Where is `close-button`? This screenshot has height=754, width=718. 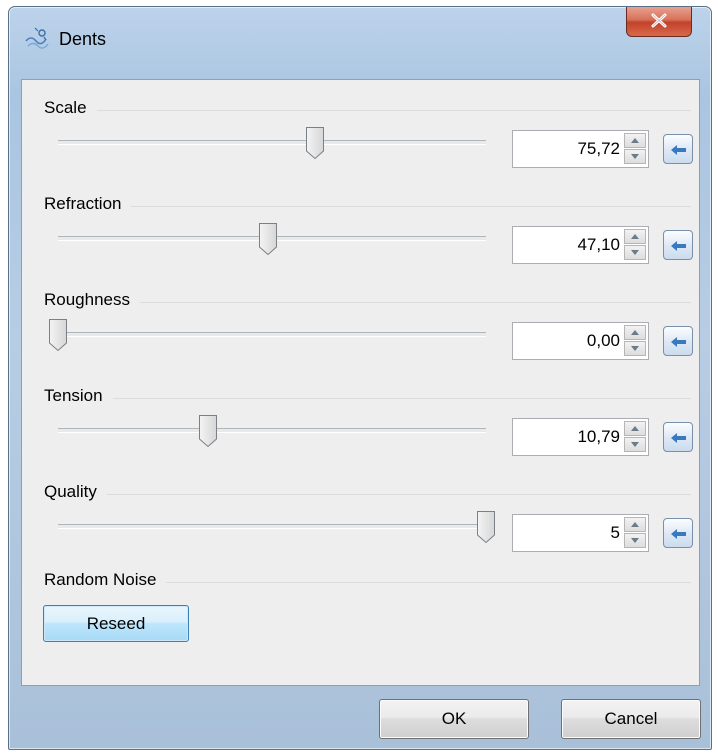 close-button is located at coordinates (659, 22).